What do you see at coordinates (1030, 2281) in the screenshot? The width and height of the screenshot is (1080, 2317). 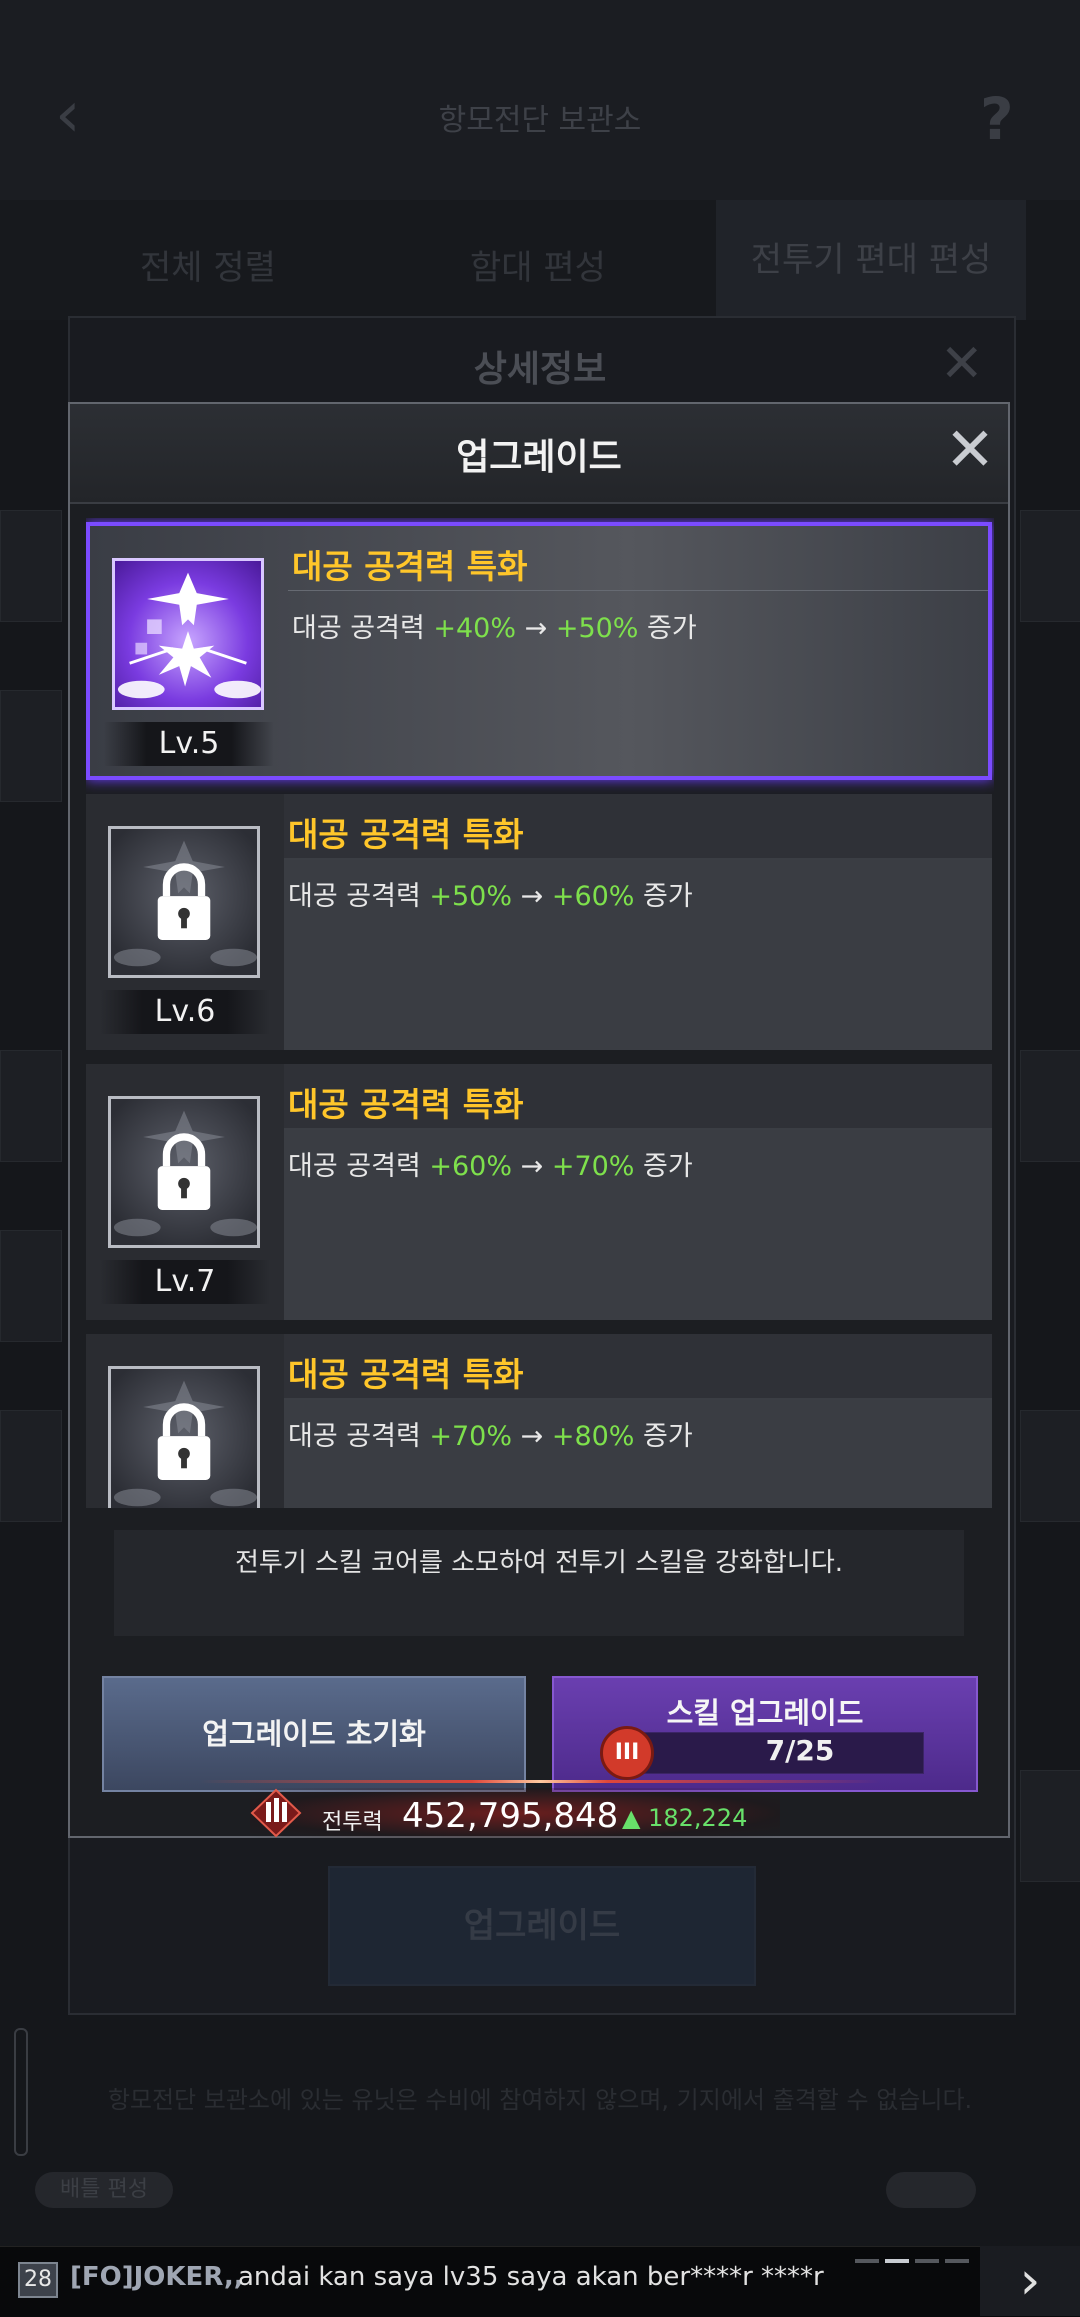 I see `chevron-right-icon: ›` at bounding box center [1030, 2281].